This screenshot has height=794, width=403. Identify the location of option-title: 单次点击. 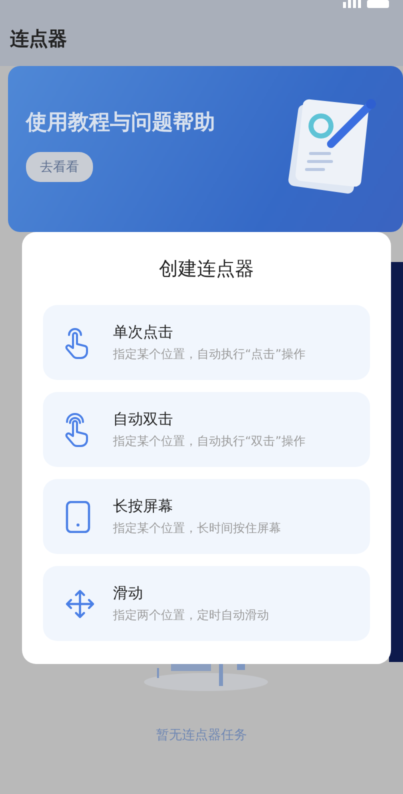
(143, 332).